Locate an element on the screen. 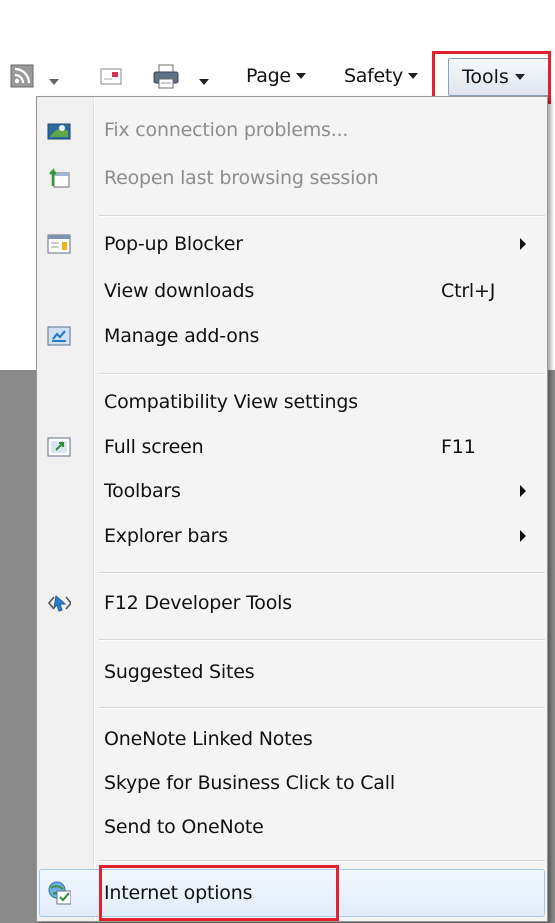 The width and height of the screenshot is (555, 923). menu-item-compatibility-view: Compatibility View settings is located at coordinates (292, 402).